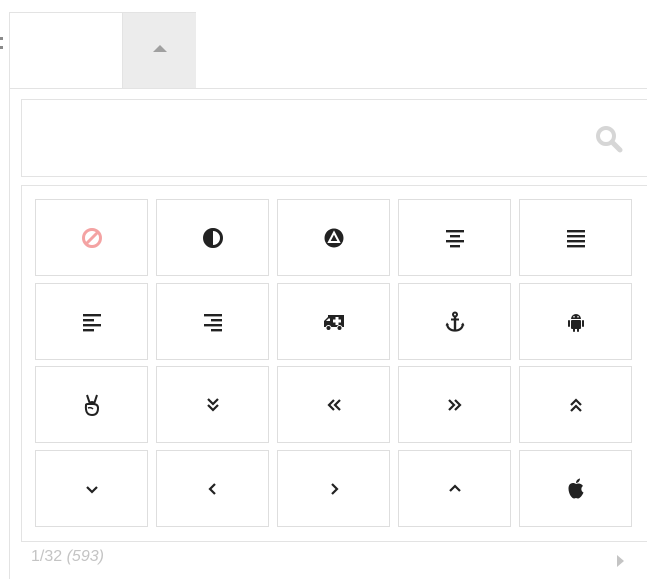  I want to click on anchor-icon, so click(454, 321).